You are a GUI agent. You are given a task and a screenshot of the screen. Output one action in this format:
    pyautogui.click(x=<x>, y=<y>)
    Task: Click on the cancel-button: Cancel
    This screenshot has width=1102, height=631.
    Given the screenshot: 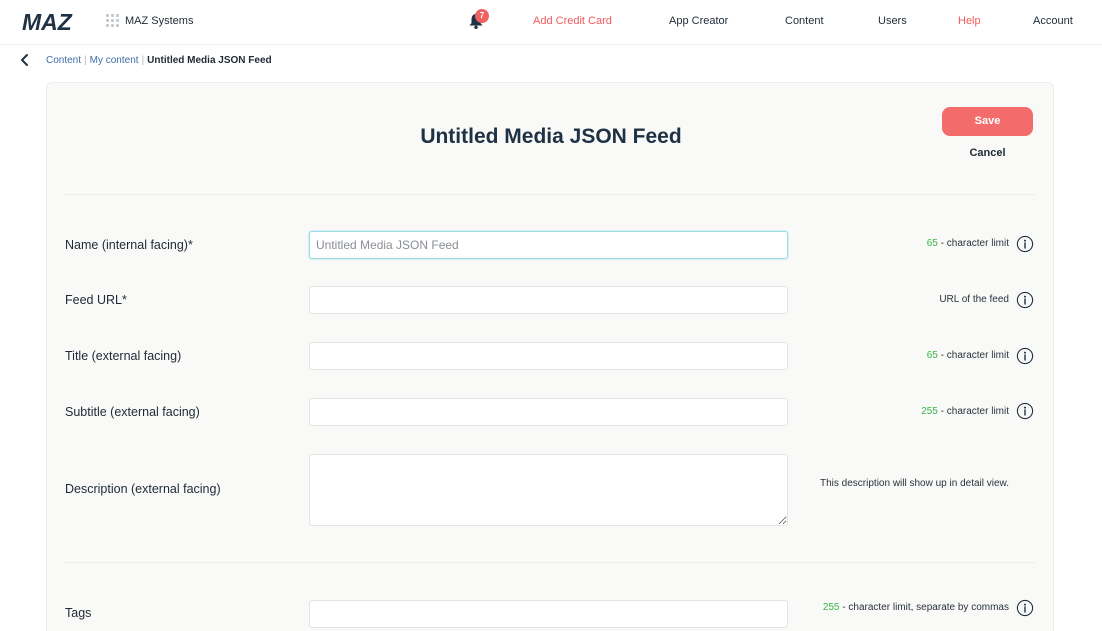 What is the action you would take?
    pyautogui.click(x=987, y=153)
    